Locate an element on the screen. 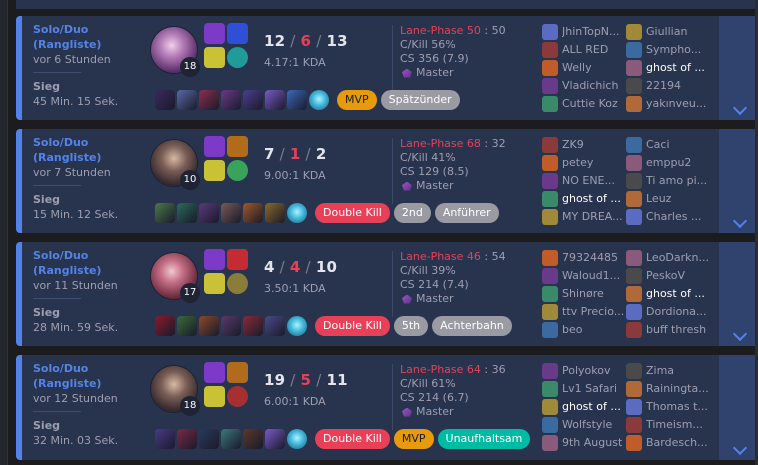  player-entry: Leuz is located at coordinates (669, 198).